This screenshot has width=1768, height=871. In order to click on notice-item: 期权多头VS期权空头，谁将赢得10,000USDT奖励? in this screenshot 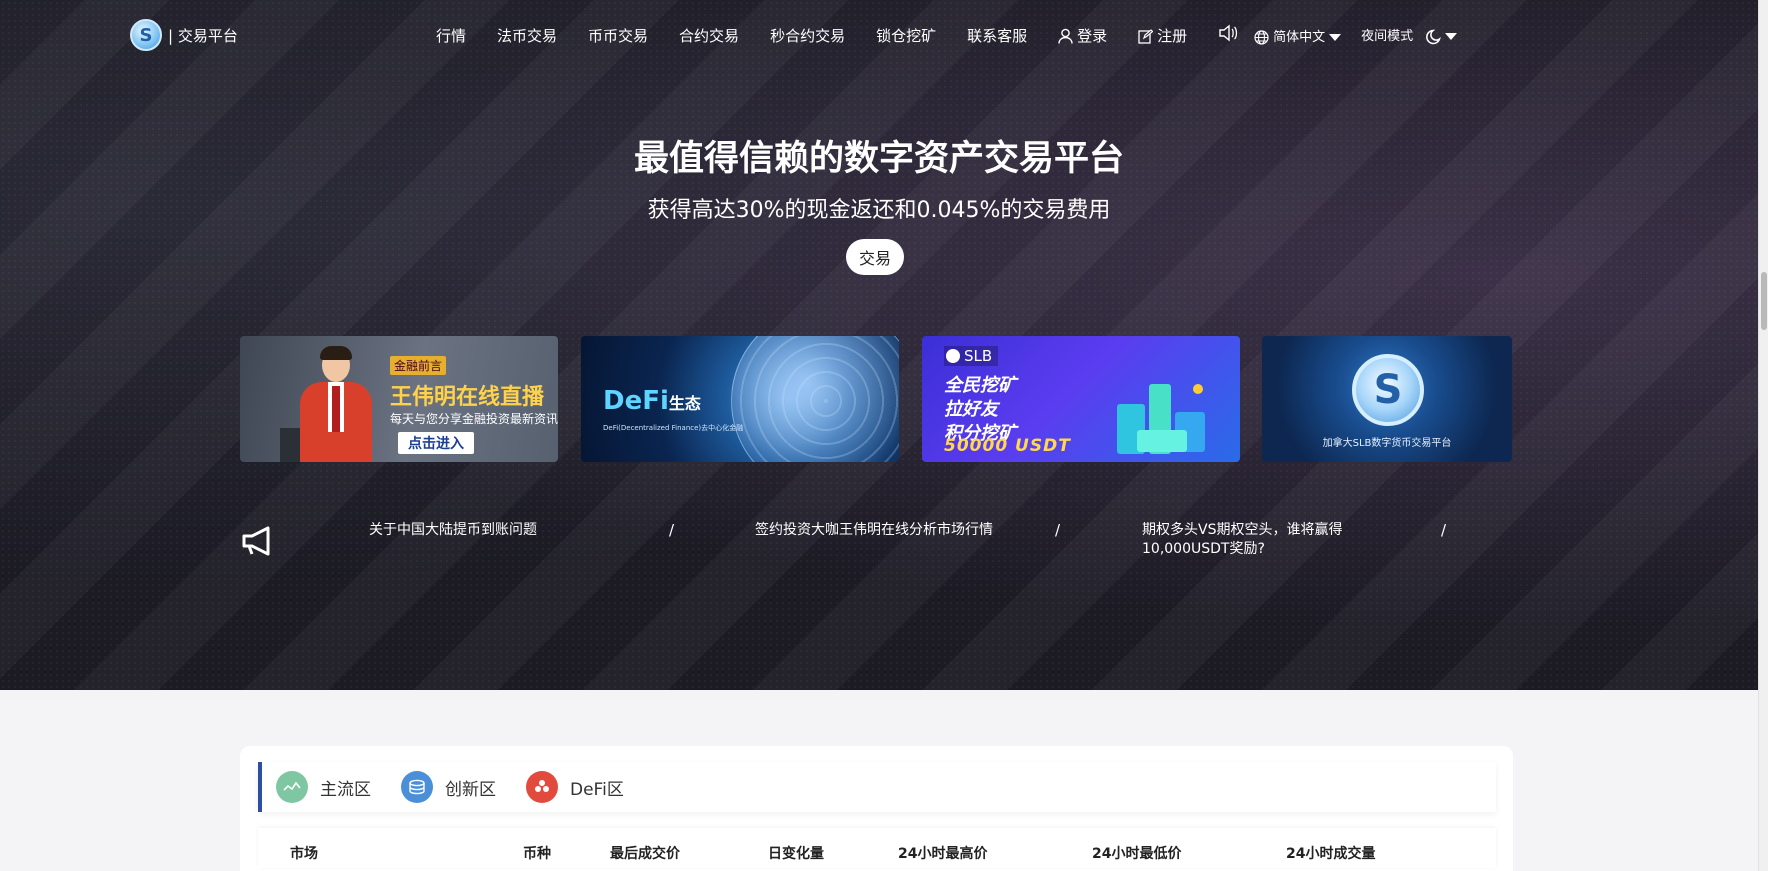, I will do `click(1257, 540)`.